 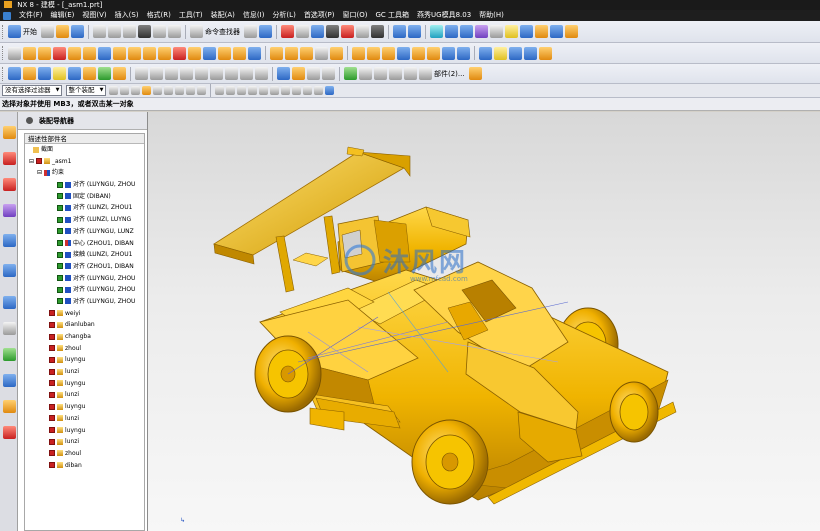 What do you see at coordinates (485, 53) in the screenshot?
I see `grid-icon` at bounding box center [485, 53].